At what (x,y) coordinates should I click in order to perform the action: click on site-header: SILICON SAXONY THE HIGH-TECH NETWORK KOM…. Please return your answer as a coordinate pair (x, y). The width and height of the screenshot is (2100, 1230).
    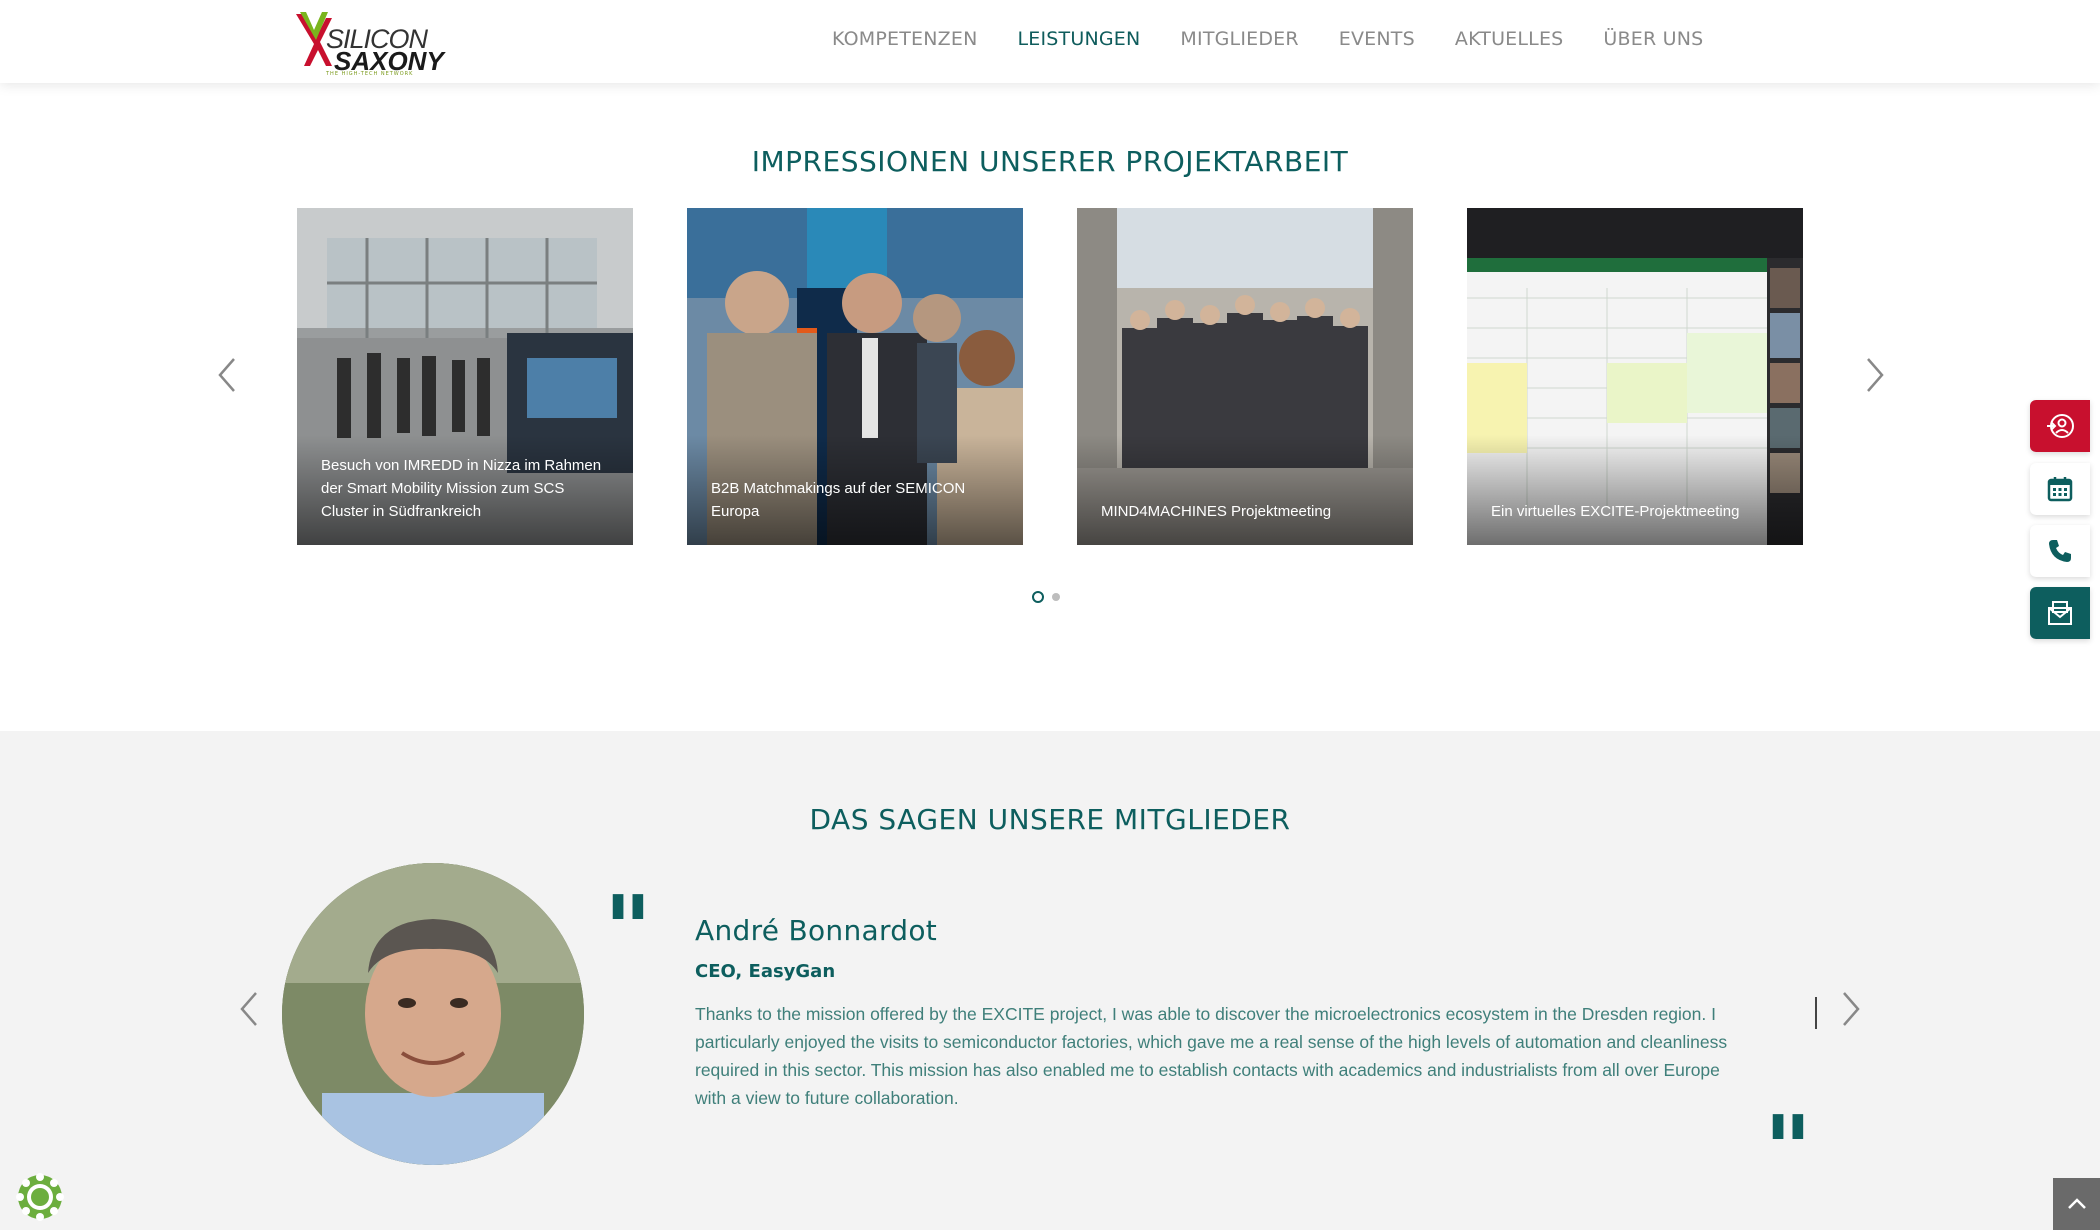
    Looking at the image, I should click on (1050, 41).